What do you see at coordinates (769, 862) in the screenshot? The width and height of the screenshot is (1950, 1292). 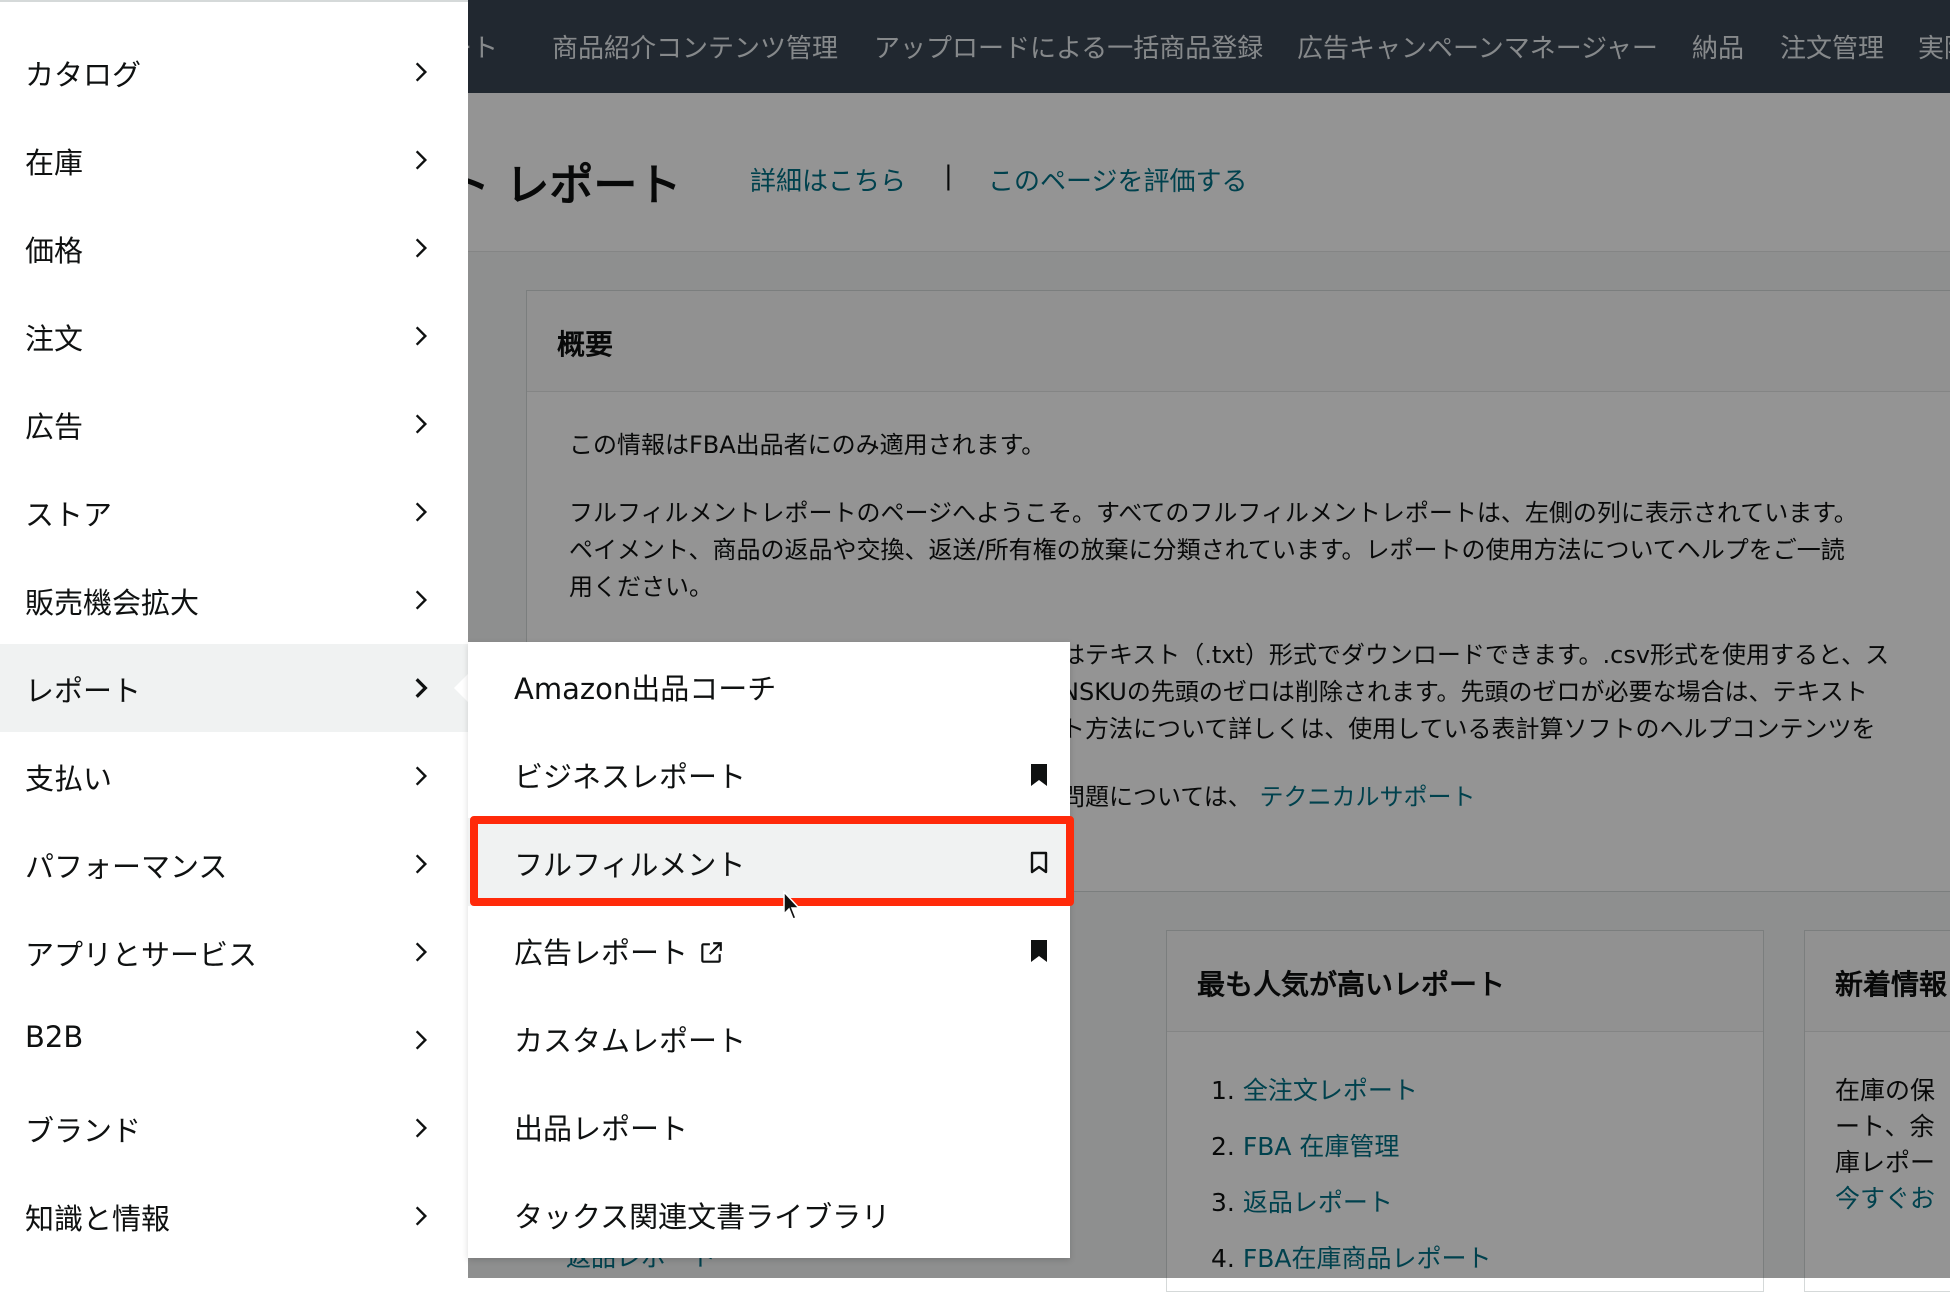 I see `submenu-item-fulfillment: フルフィルメント` at bounding box center [769, 862].